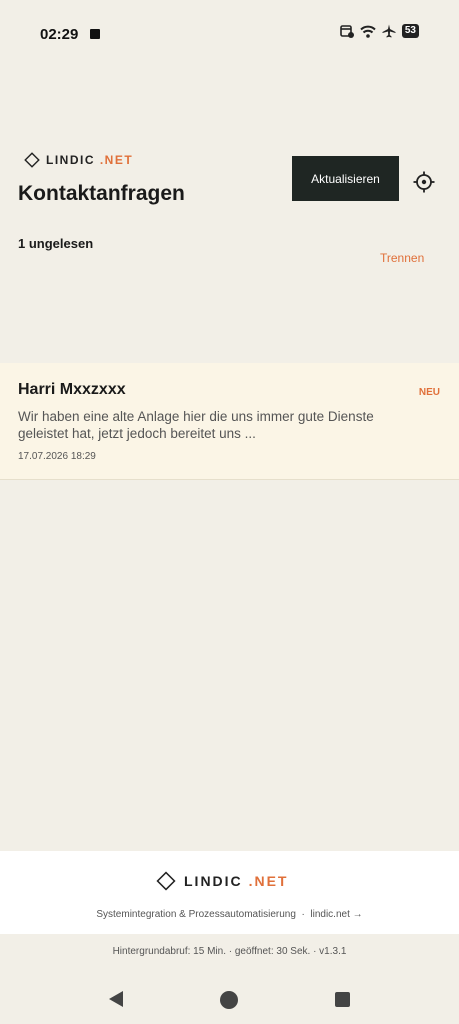  Describe the element at coordinates (368, 31) in the screenshot. I see `wifi-icon` at that location.